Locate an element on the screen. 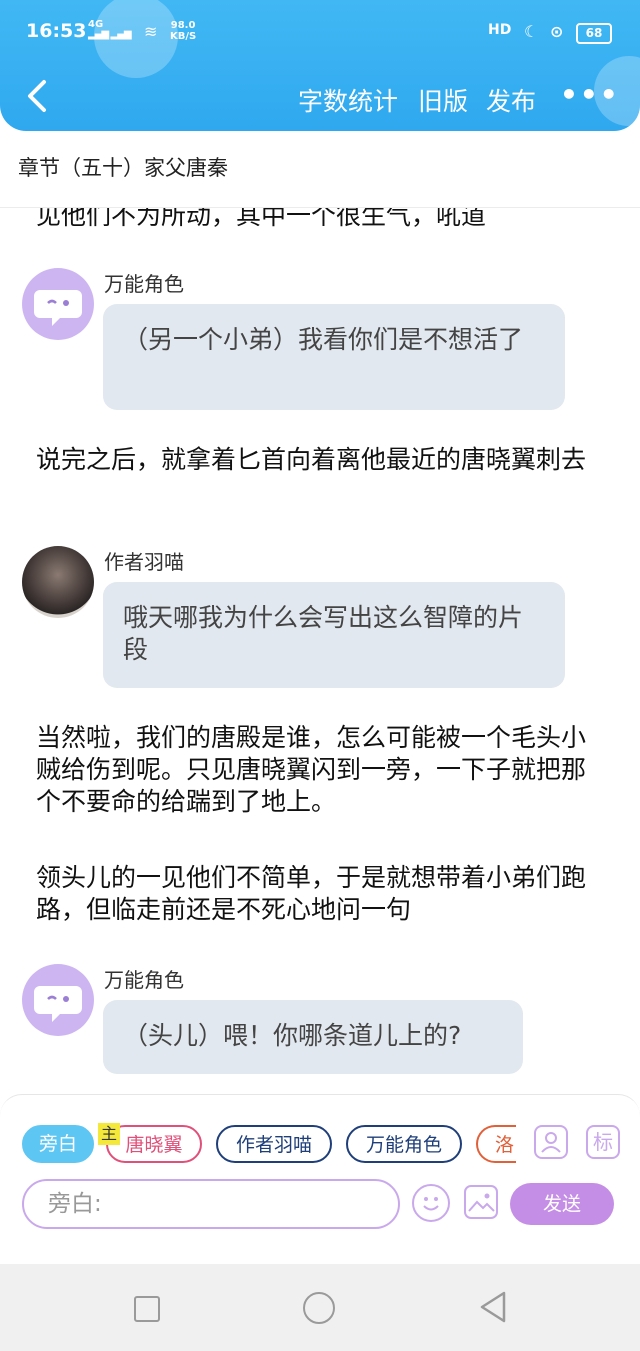 This screenshot has width=640, height=1351. hd-icon: HD is located at coordinates (500, 30).